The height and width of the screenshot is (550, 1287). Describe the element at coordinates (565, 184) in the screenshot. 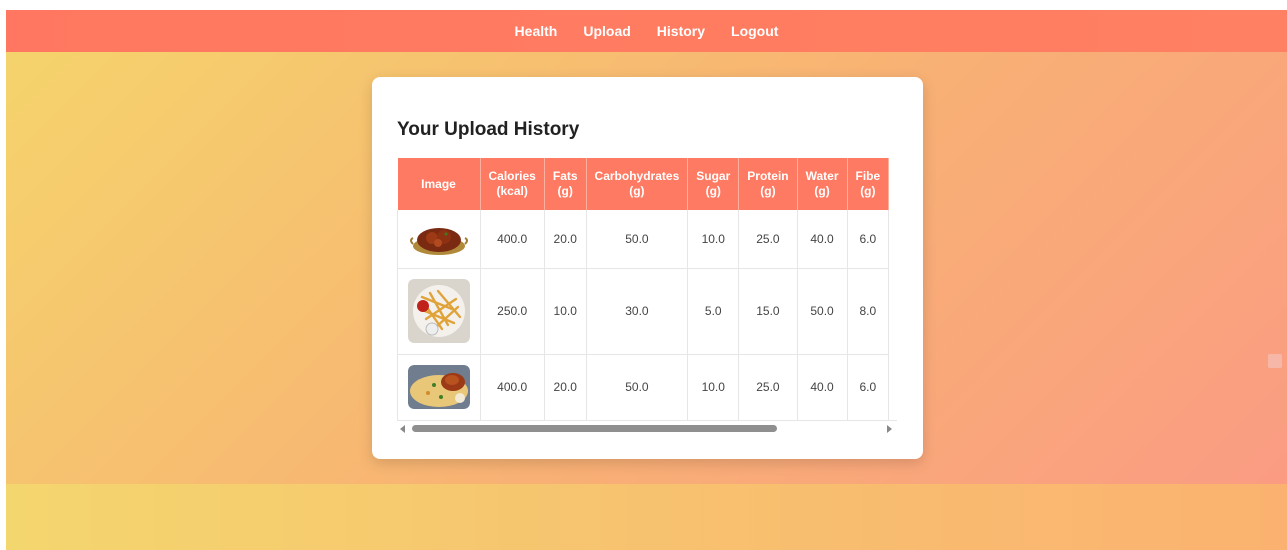

I see `header-fats: Fats (g)` at that location.